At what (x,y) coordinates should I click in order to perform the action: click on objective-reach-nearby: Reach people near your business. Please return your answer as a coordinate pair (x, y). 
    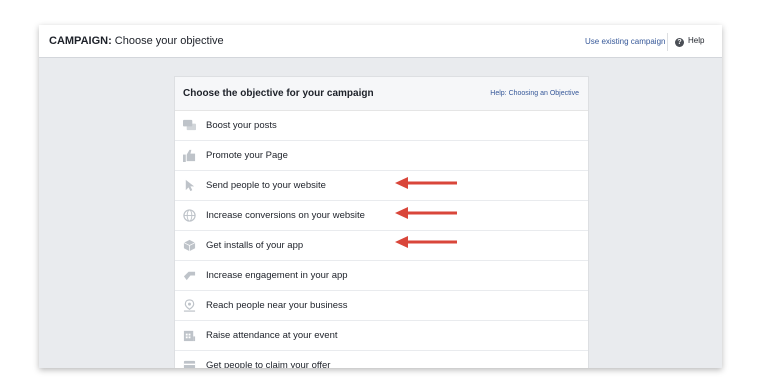
    Looking at the image, I should click on (381, 306).